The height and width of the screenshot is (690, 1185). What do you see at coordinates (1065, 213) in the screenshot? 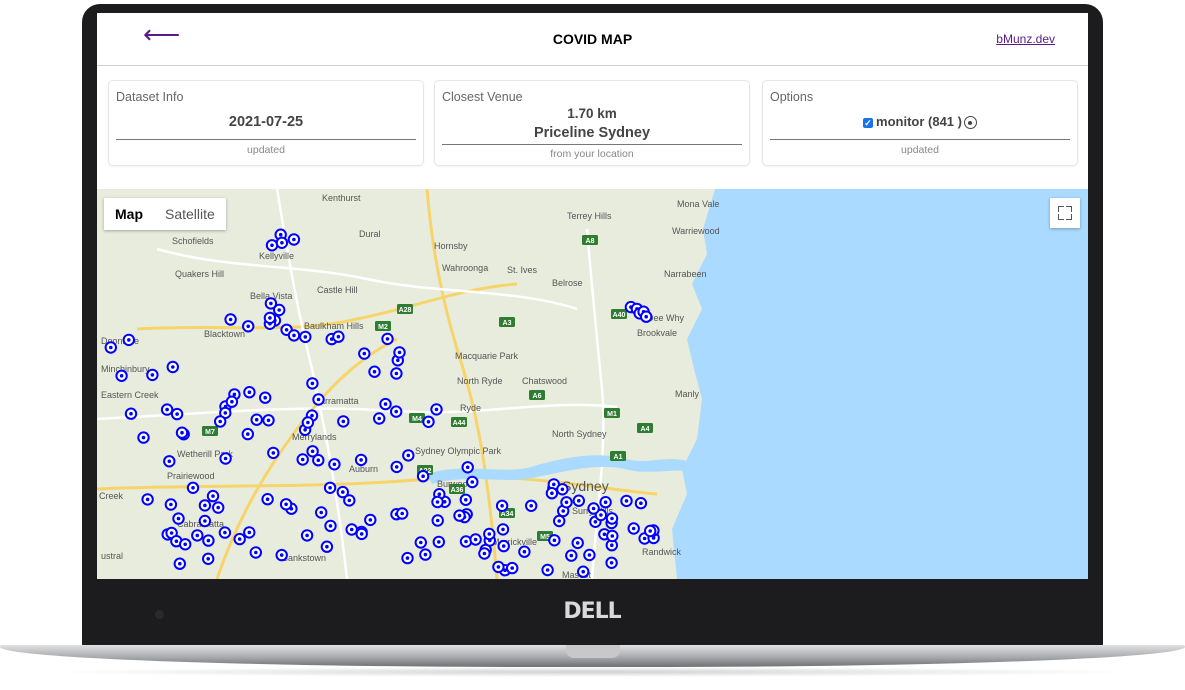
I see `fullscreen-button` at bounding box center [1065, 213].